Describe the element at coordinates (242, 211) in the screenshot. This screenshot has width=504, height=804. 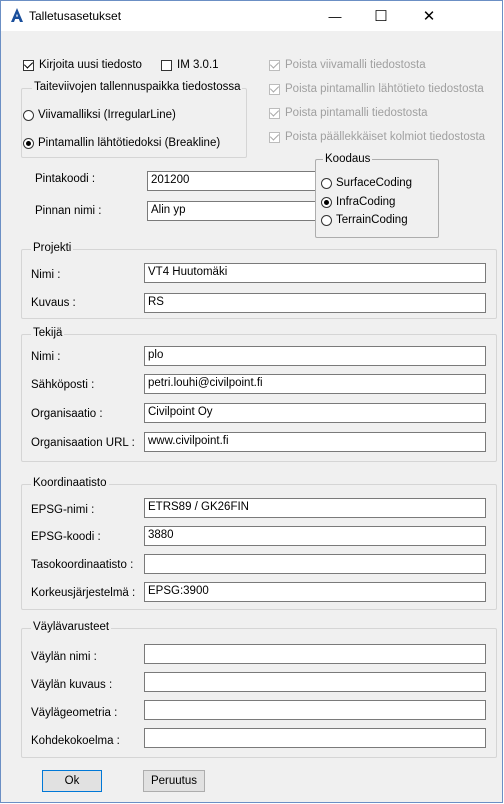
I see `surface-name-field: Alin yp` at that location.